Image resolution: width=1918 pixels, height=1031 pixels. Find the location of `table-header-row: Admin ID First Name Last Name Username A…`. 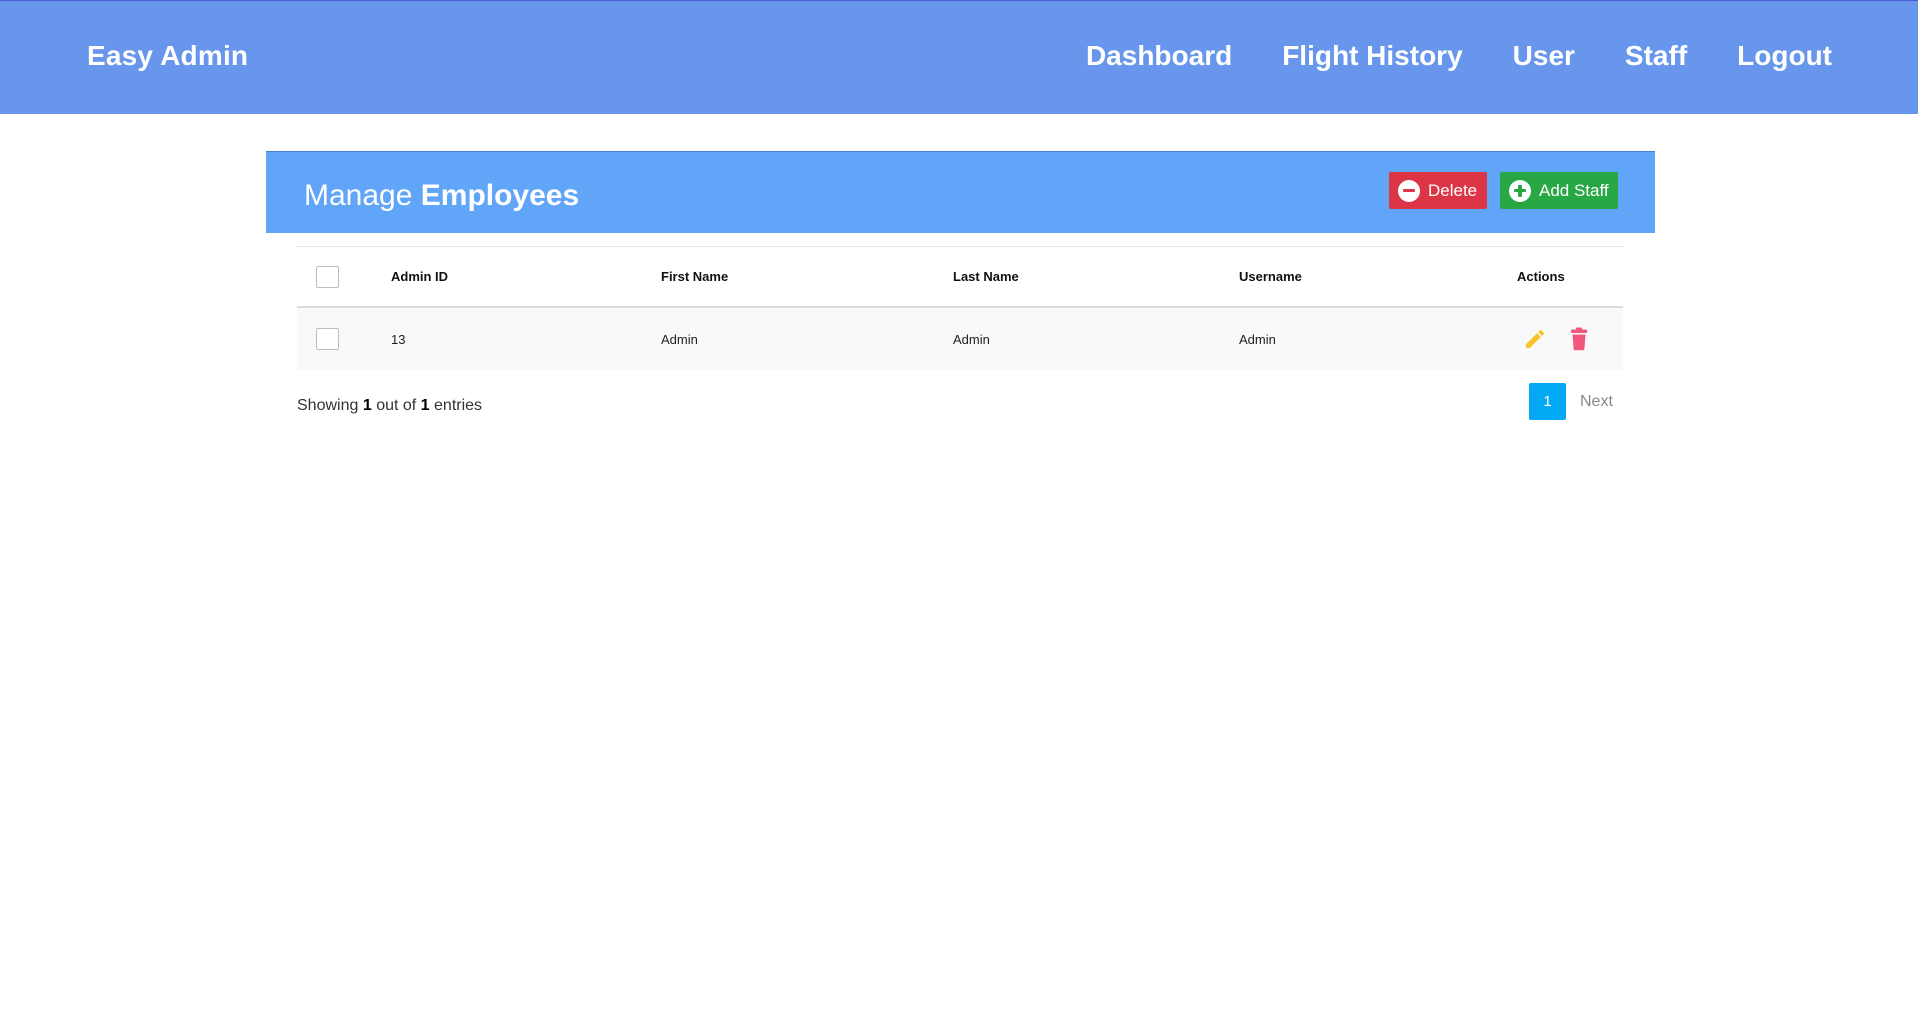

table-header-row: Admin ID First Name Last Name Username A… is located at coordinates (960, 277).